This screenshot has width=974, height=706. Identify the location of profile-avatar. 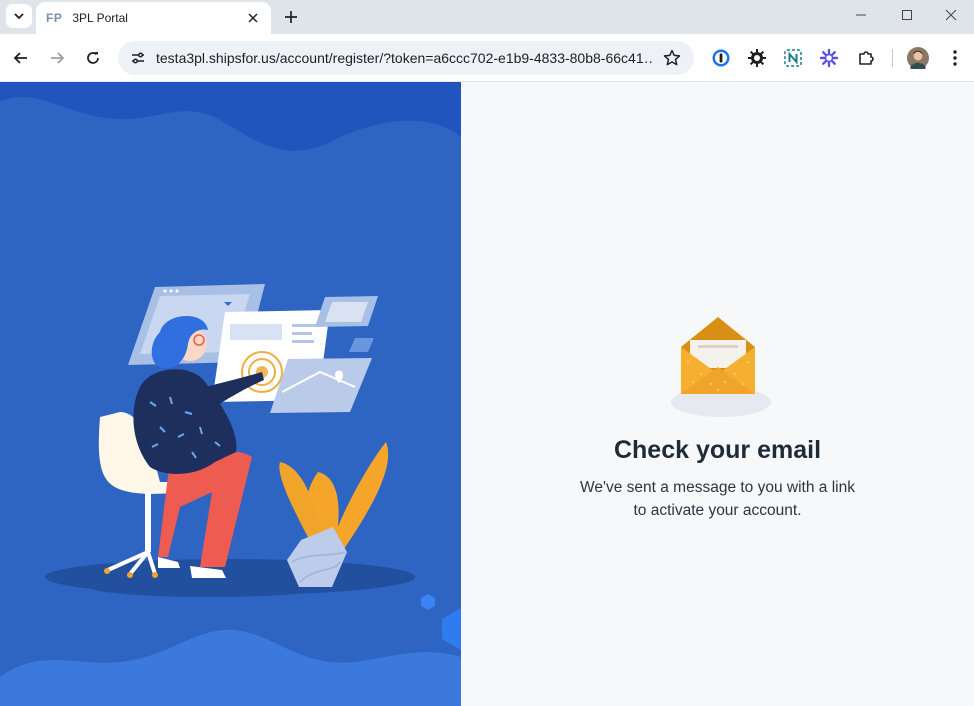
(918, 58).